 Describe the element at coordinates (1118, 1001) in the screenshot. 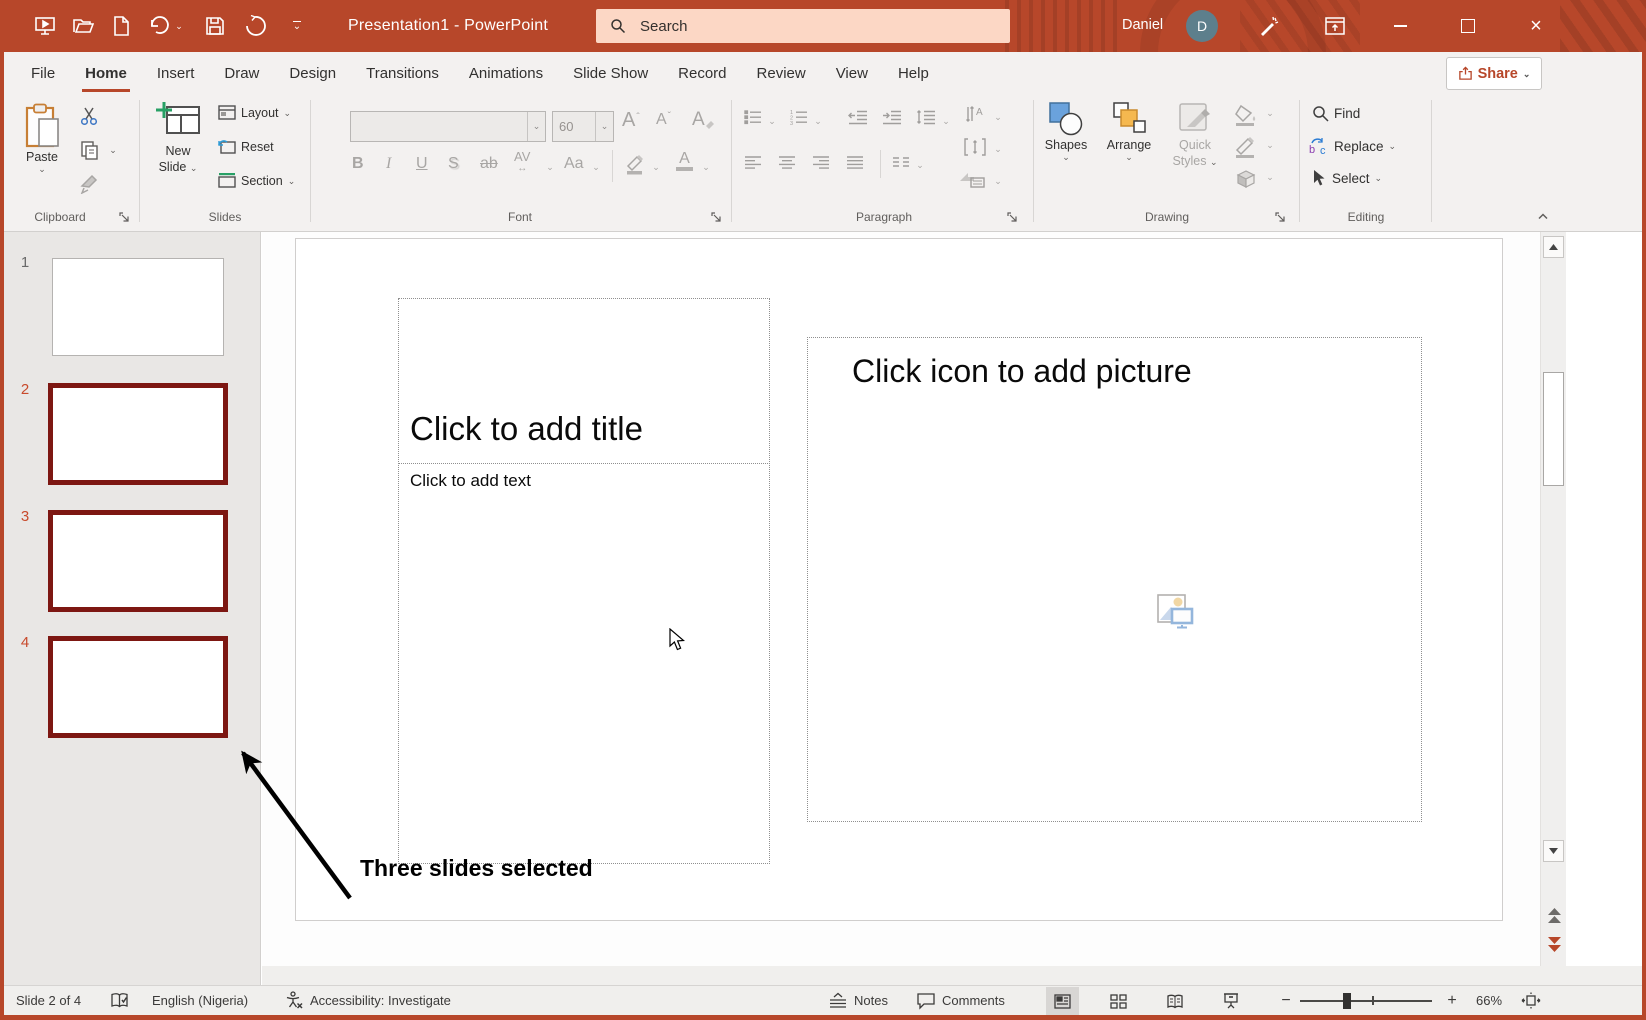

I see `slide-sorter-view-button` at that location.